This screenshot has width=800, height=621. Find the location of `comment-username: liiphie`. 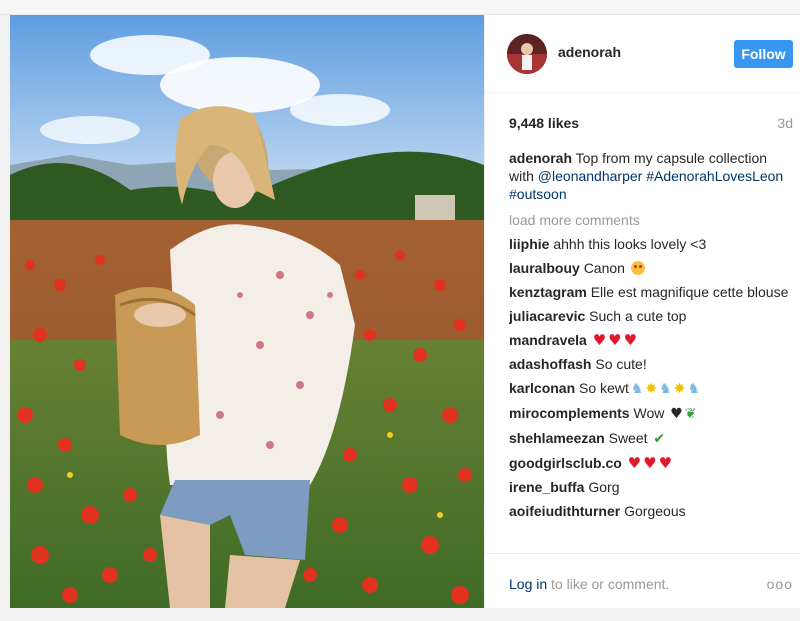

comment-username: liiphie is located at coordinates (529, 244).